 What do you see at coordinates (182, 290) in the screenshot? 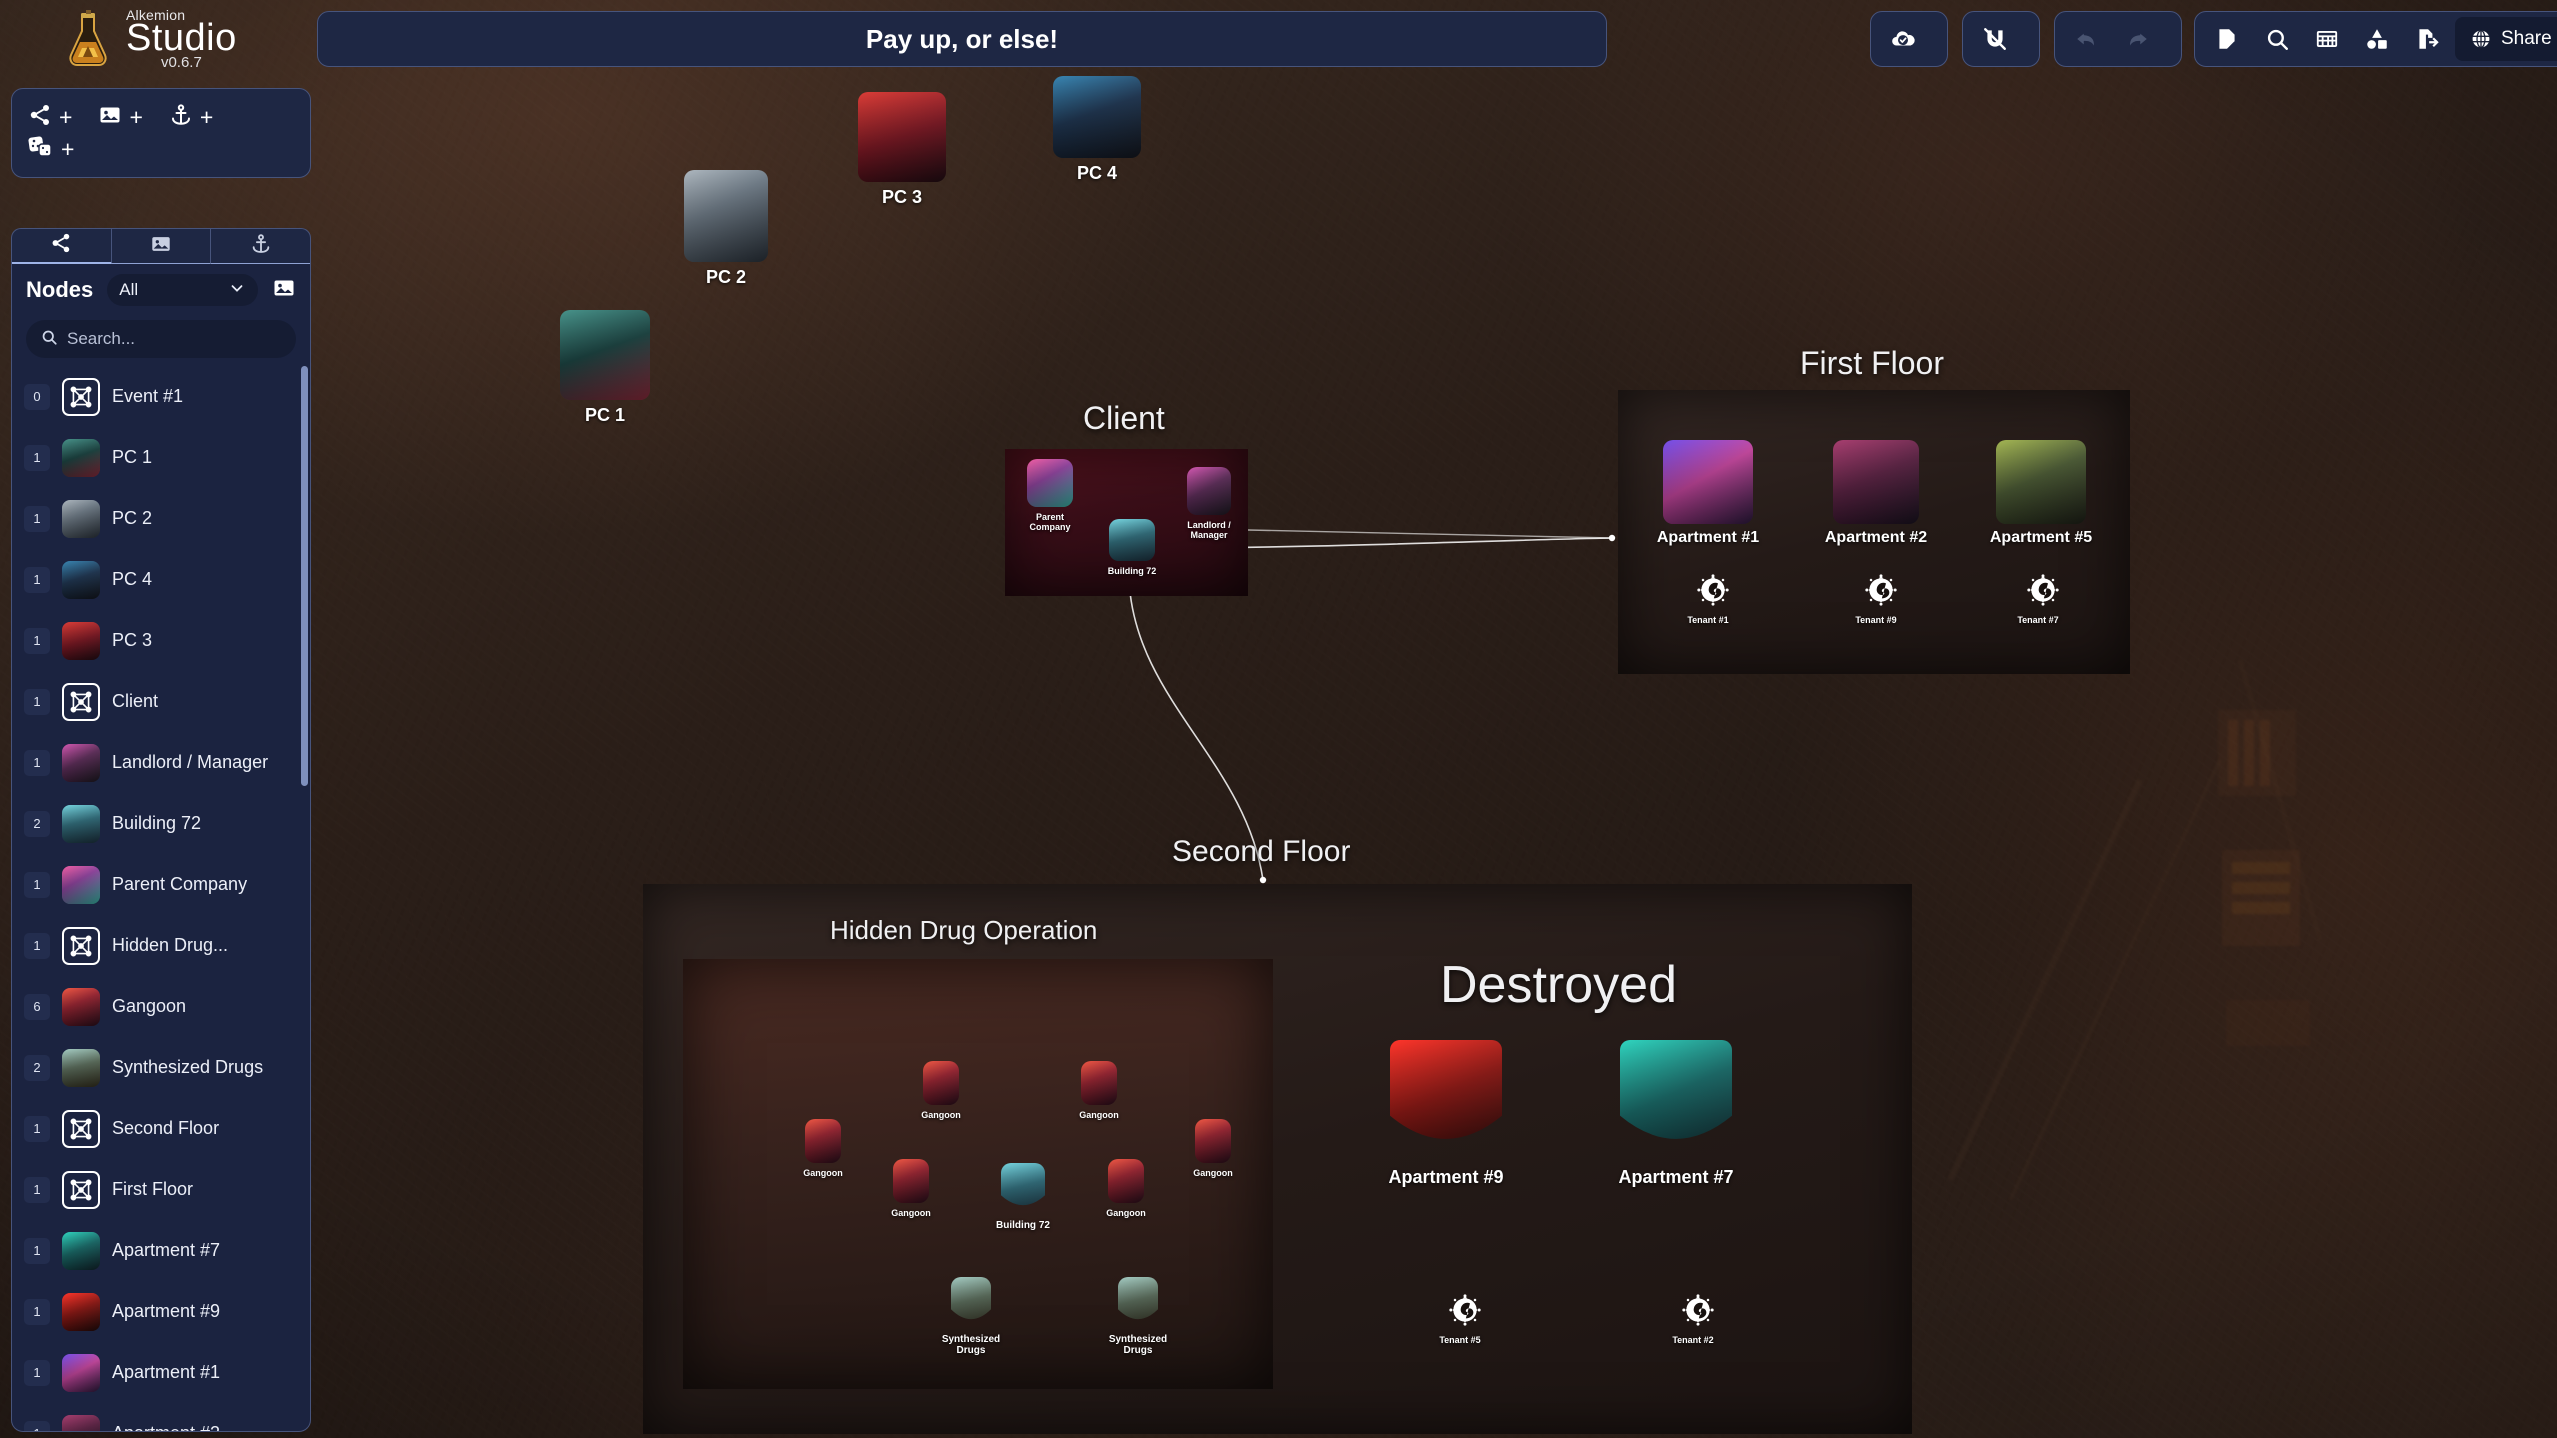
I see `node-filter-select: All` at bounding box center [182, 290].